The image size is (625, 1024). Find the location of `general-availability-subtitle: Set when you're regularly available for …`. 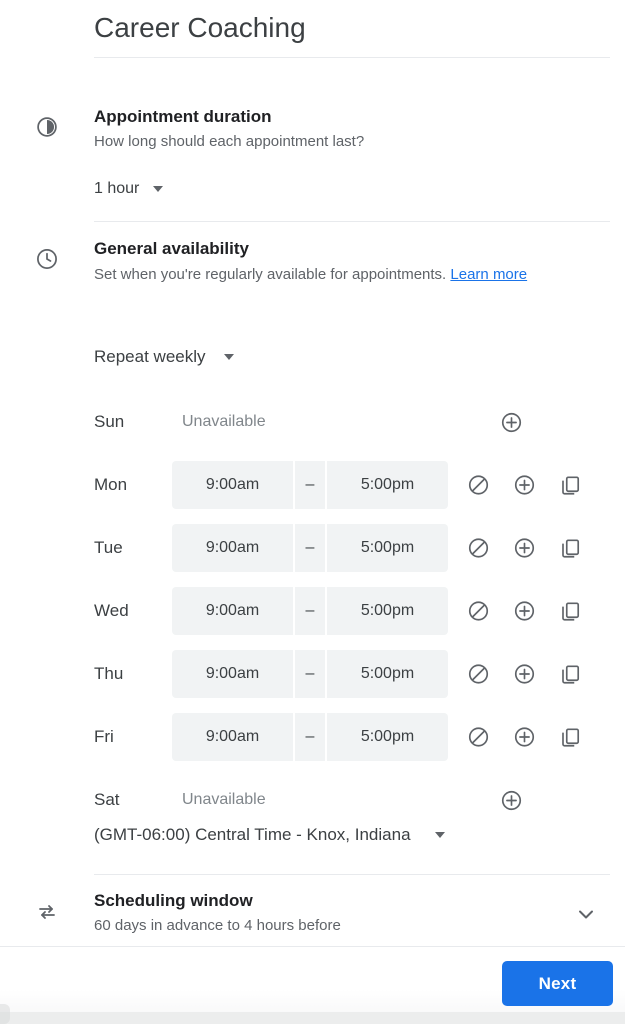

general-availability-subtitle: Set when you're regularly available for … is located at coordinates (342, 274).